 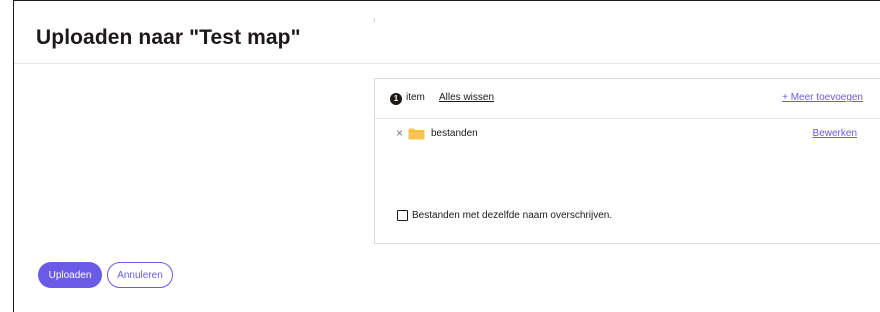 I want to click on edit-item-link: Bewerken, so click(x=835, y=133).